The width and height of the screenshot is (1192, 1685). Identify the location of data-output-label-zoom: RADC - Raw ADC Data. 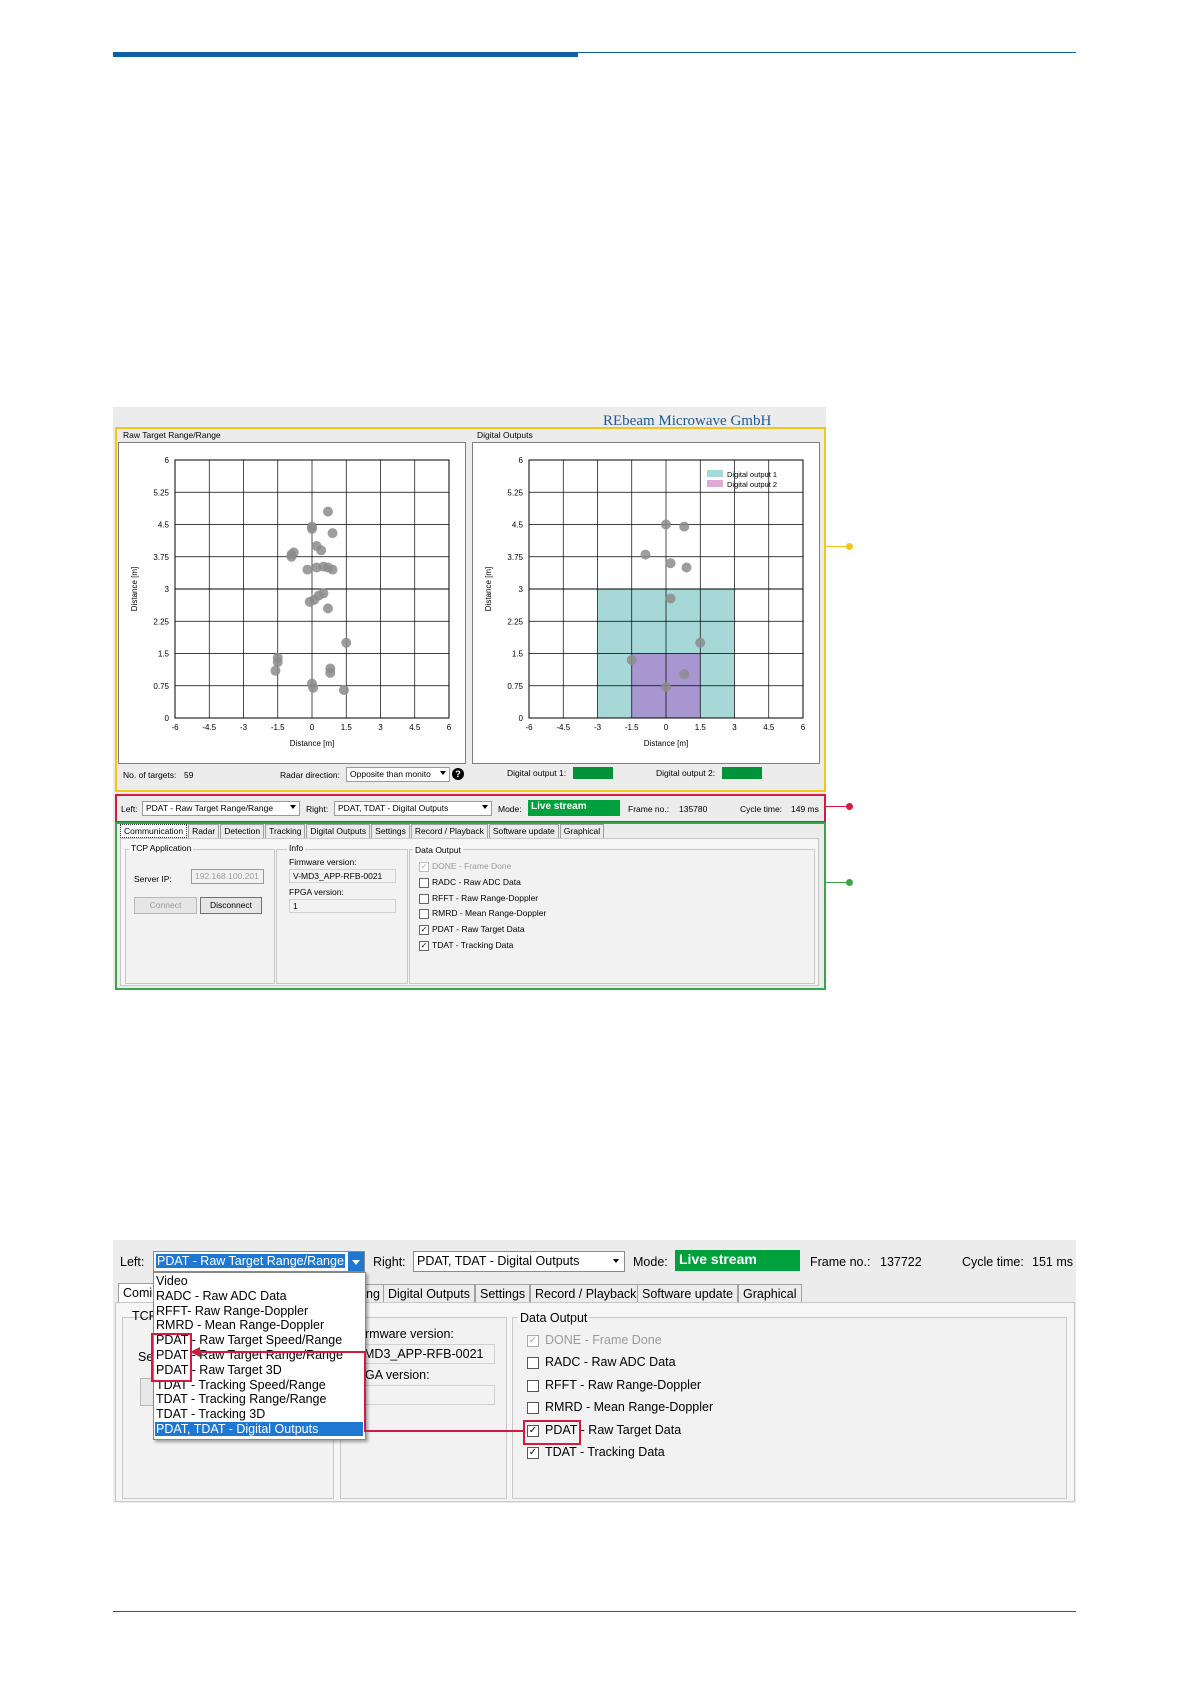
(610, 1362).